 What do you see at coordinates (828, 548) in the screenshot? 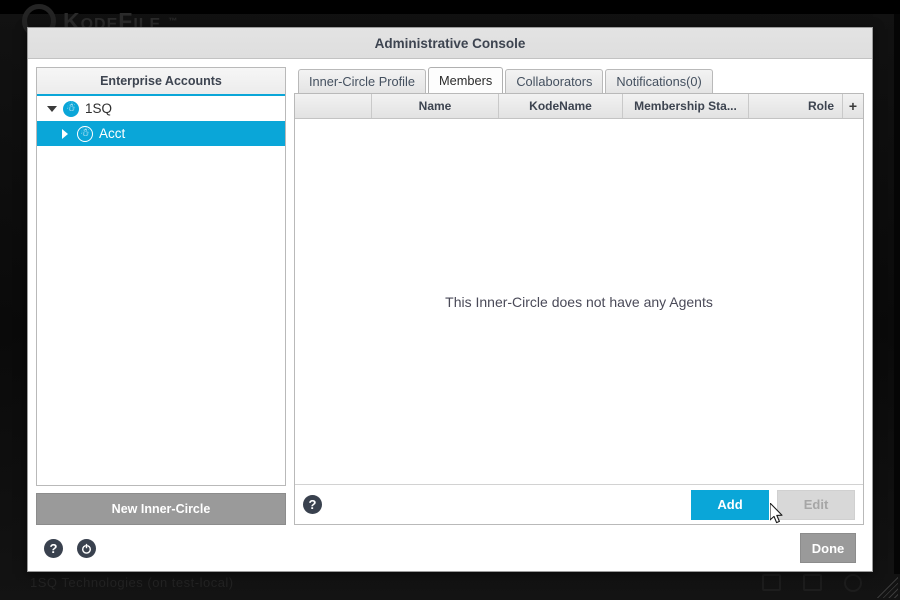
I see `done-button: Done` at bounding box center [828, 548].